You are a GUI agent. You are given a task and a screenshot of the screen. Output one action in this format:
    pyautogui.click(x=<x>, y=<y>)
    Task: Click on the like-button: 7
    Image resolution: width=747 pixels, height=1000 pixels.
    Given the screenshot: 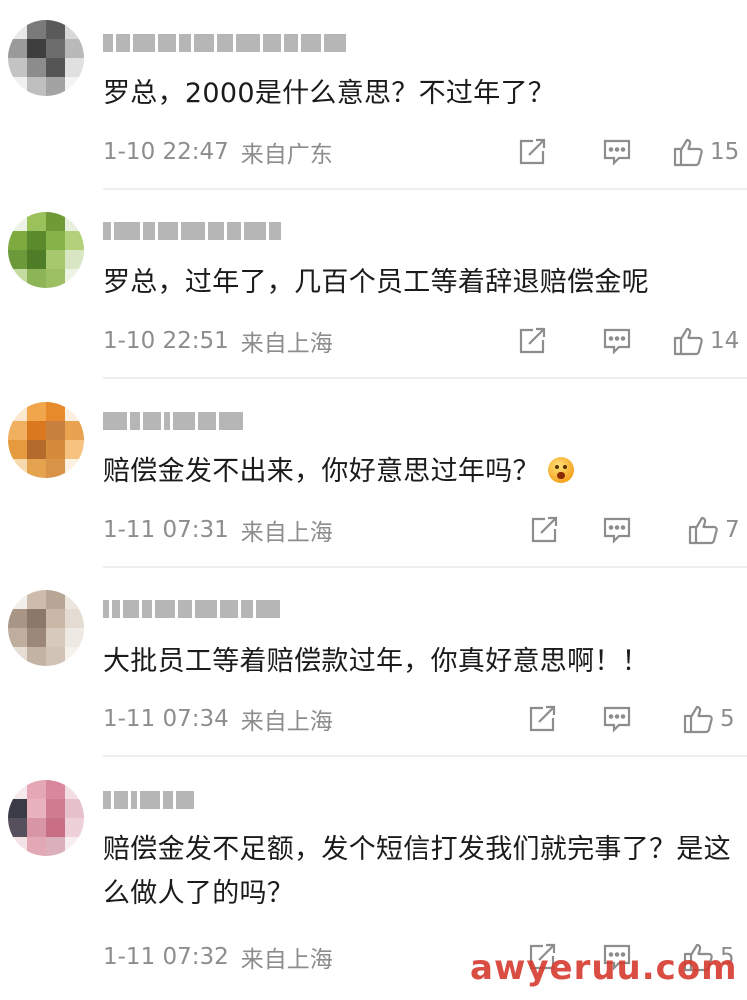 What is the action you would take?
    pyautogui.click(x=713, y=530)
    